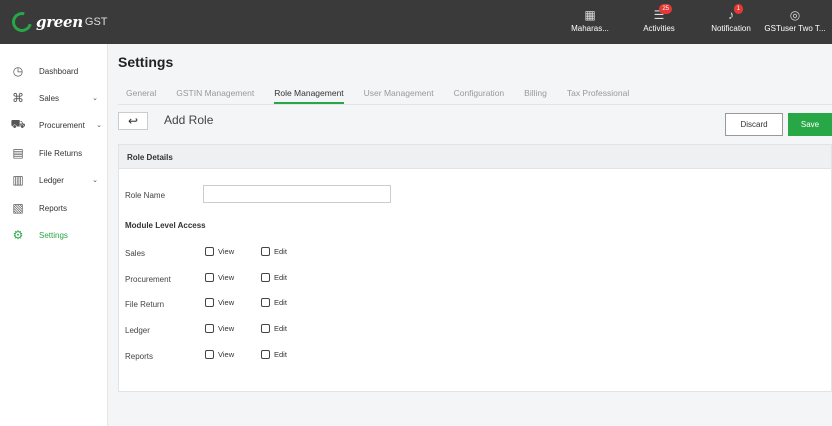 This screenshot has width=832, height=426. I want to click on reports-view-checkbox: View, so click(219, 354).